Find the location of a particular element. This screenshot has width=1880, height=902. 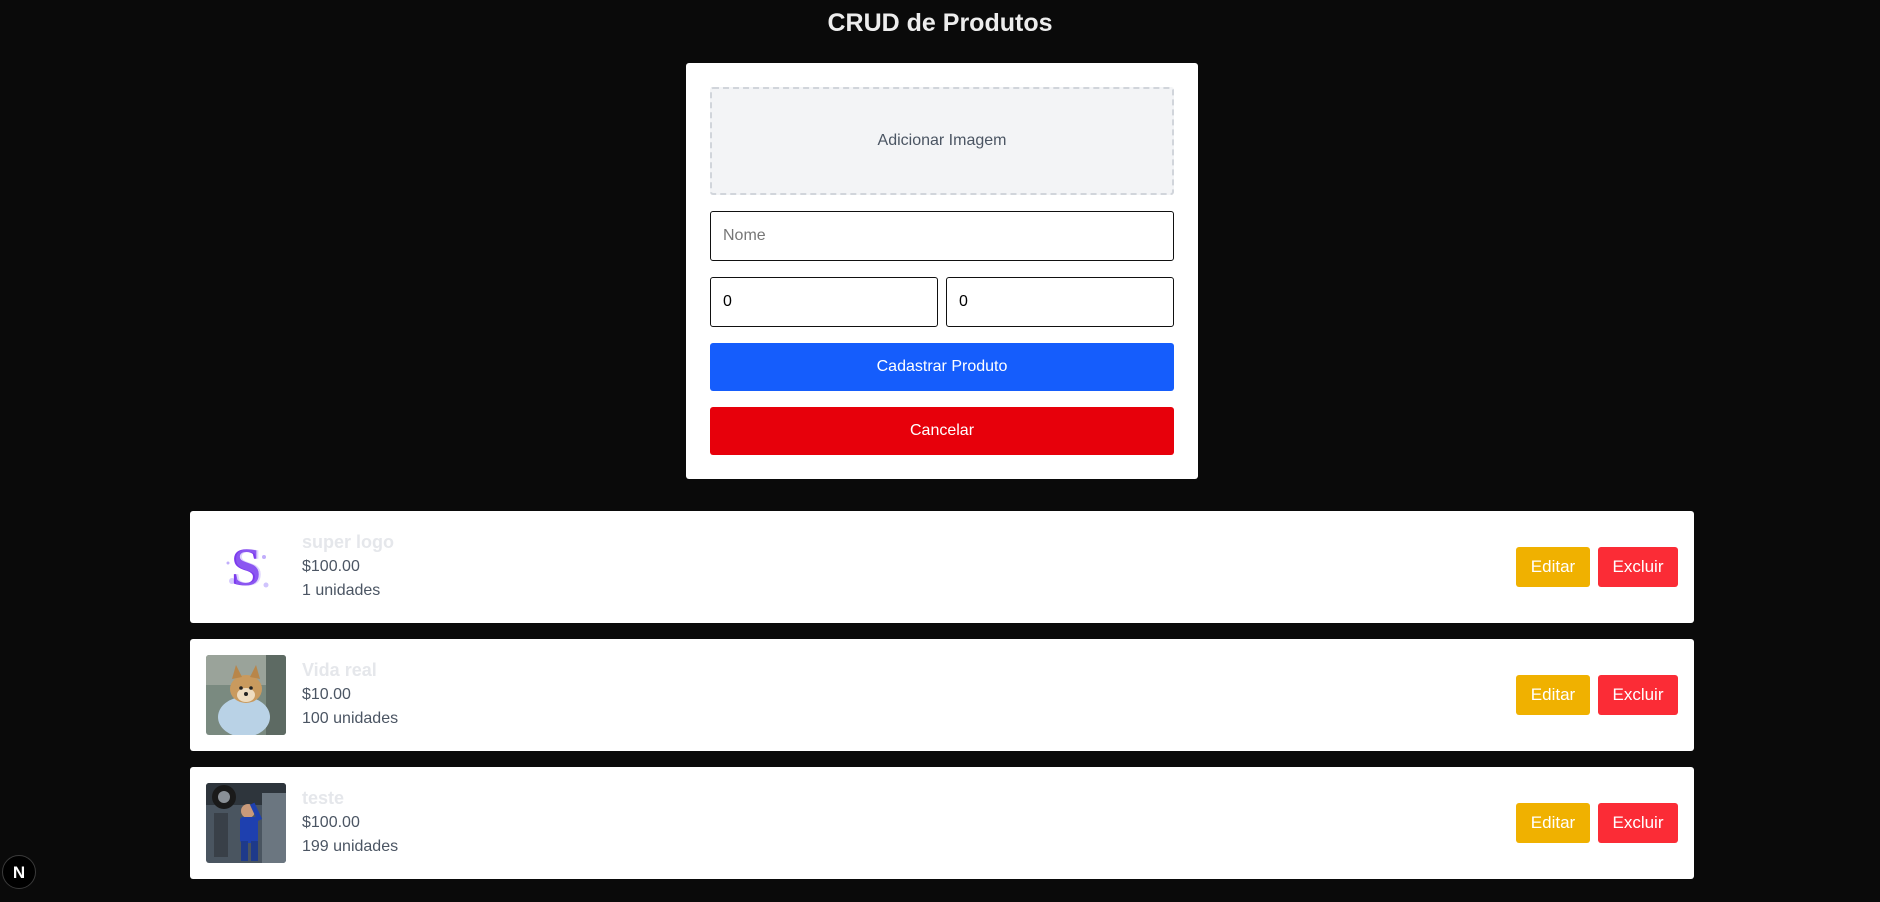

product-name: teste is located at coordinates (323, 798).